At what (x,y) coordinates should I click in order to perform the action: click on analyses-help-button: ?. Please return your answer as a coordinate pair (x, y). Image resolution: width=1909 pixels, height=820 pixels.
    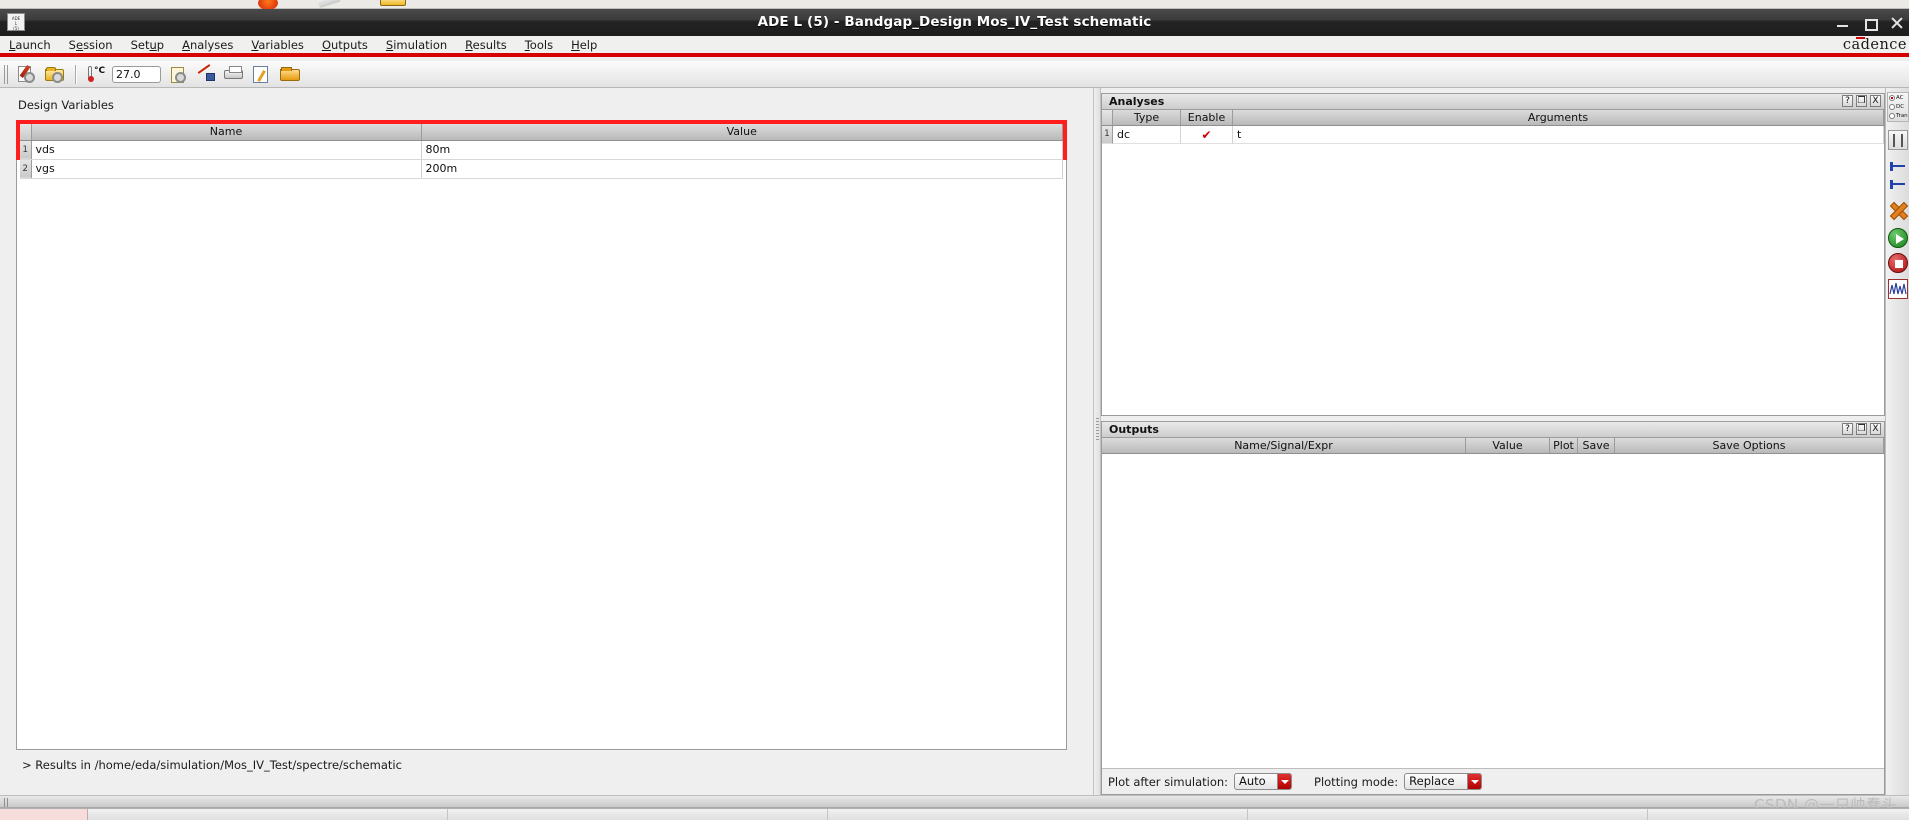
    Looking at the image, I should click on (1847, 101).